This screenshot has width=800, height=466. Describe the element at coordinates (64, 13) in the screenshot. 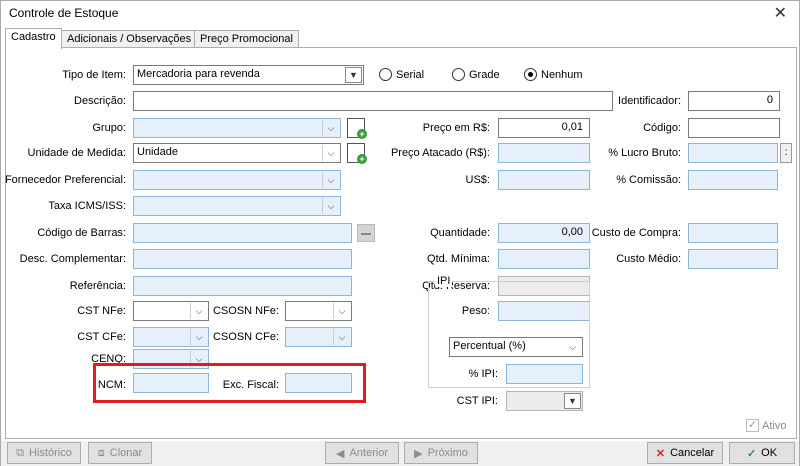

I see `window-title: Controle de Estoque` at that location.